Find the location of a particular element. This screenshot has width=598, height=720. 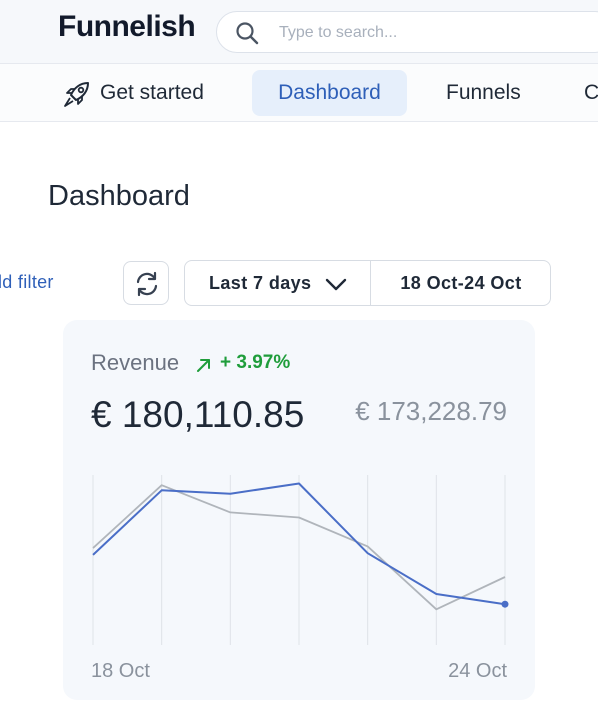

app-logo: Funnelish is located at coordinates (127, 27).